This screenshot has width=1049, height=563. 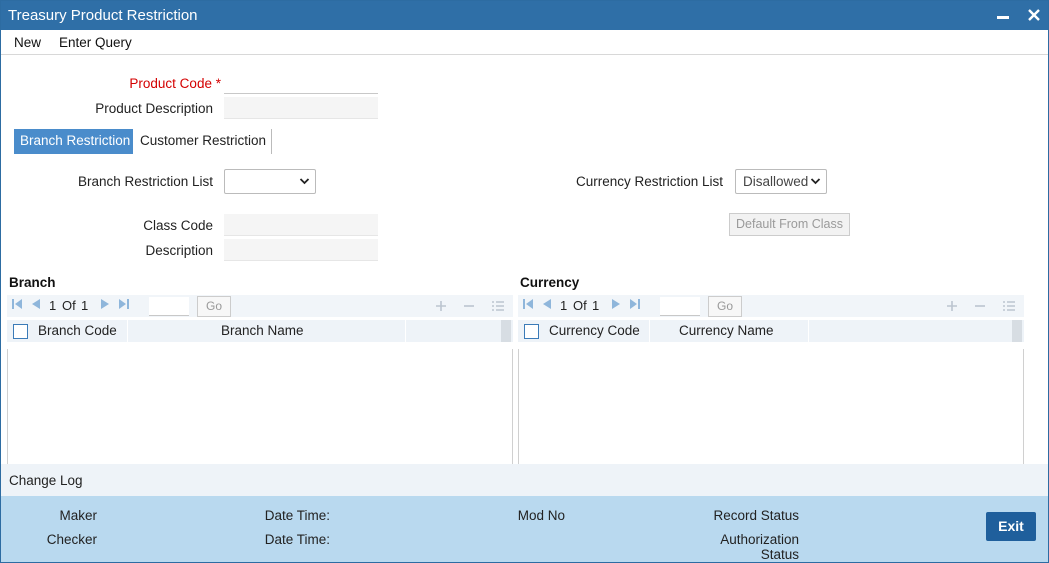 I want to click on currency-page-total: 1, so click(x=596, y=305).